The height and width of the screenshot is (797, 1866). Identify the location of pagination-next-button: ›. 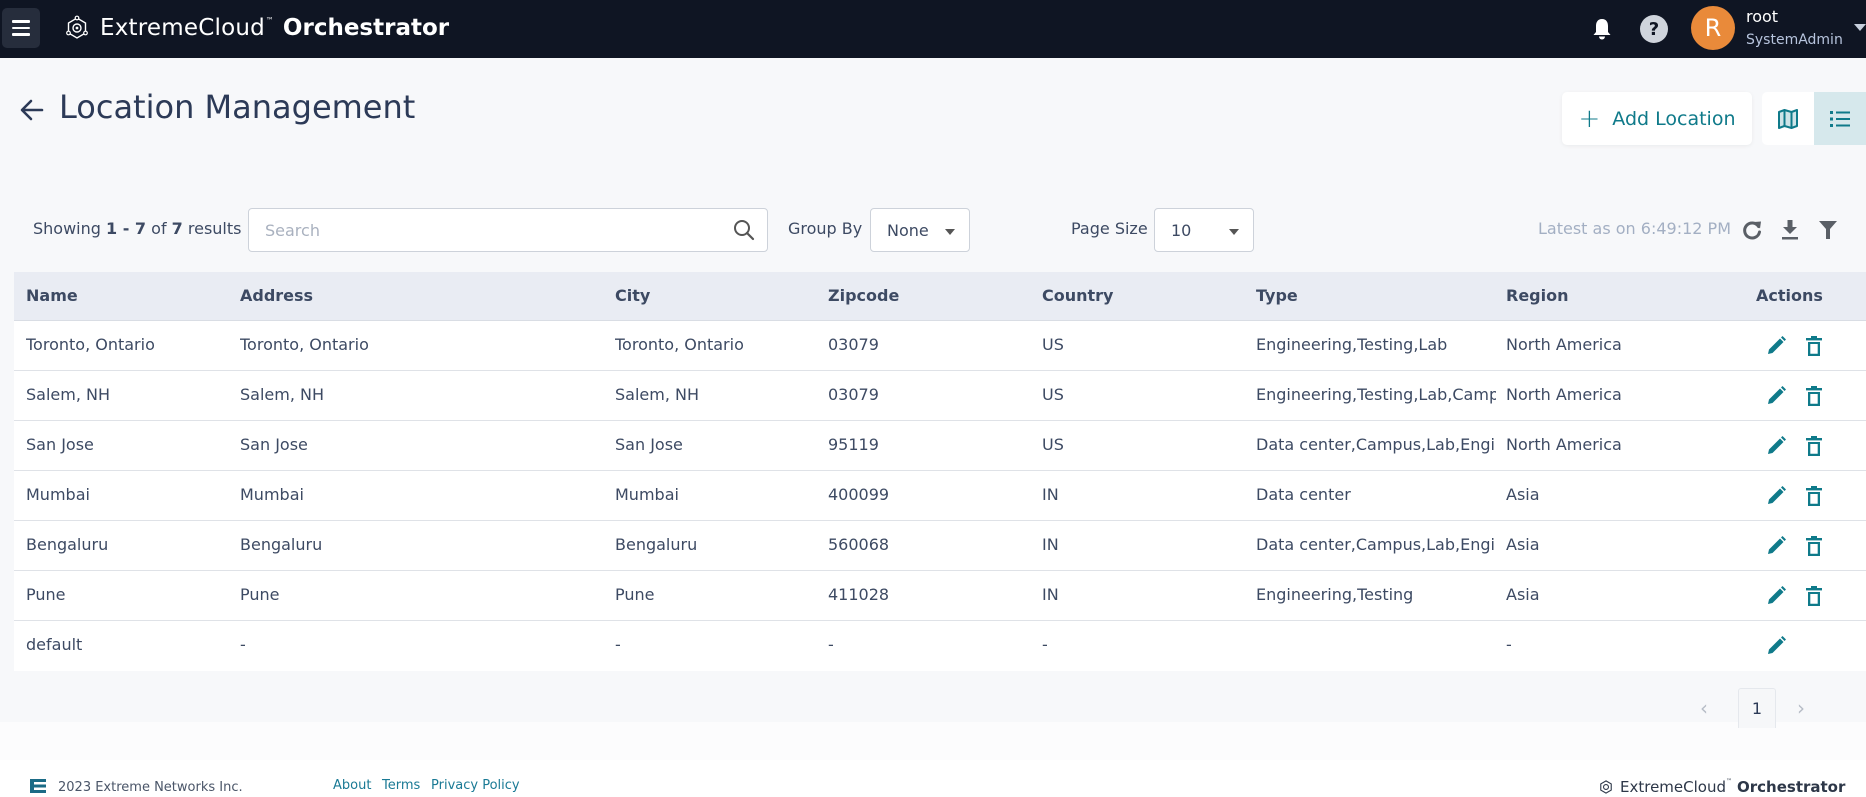
(1801, 708).